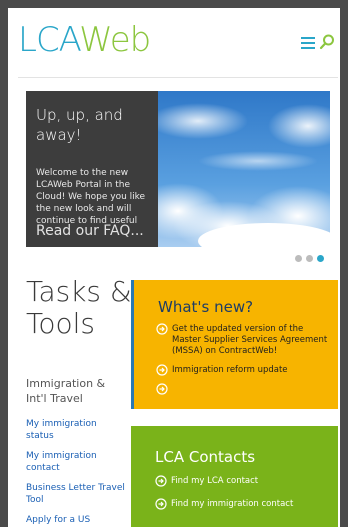 Image resolution: width=348 pixels, height=527 pixels. What do you see at coordinates (206, 307) in the screenshot?
I see `whats-new-title: What's new?` at bounding box center [206, 307].